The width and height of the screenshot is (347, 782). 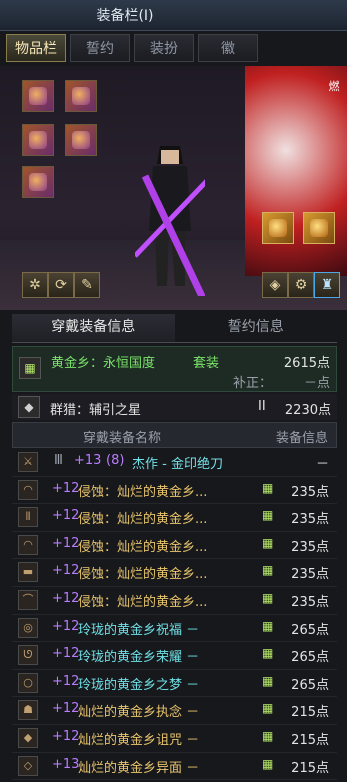 I want to click on shoulder-icon: ◠, so click(x=28, y=489).